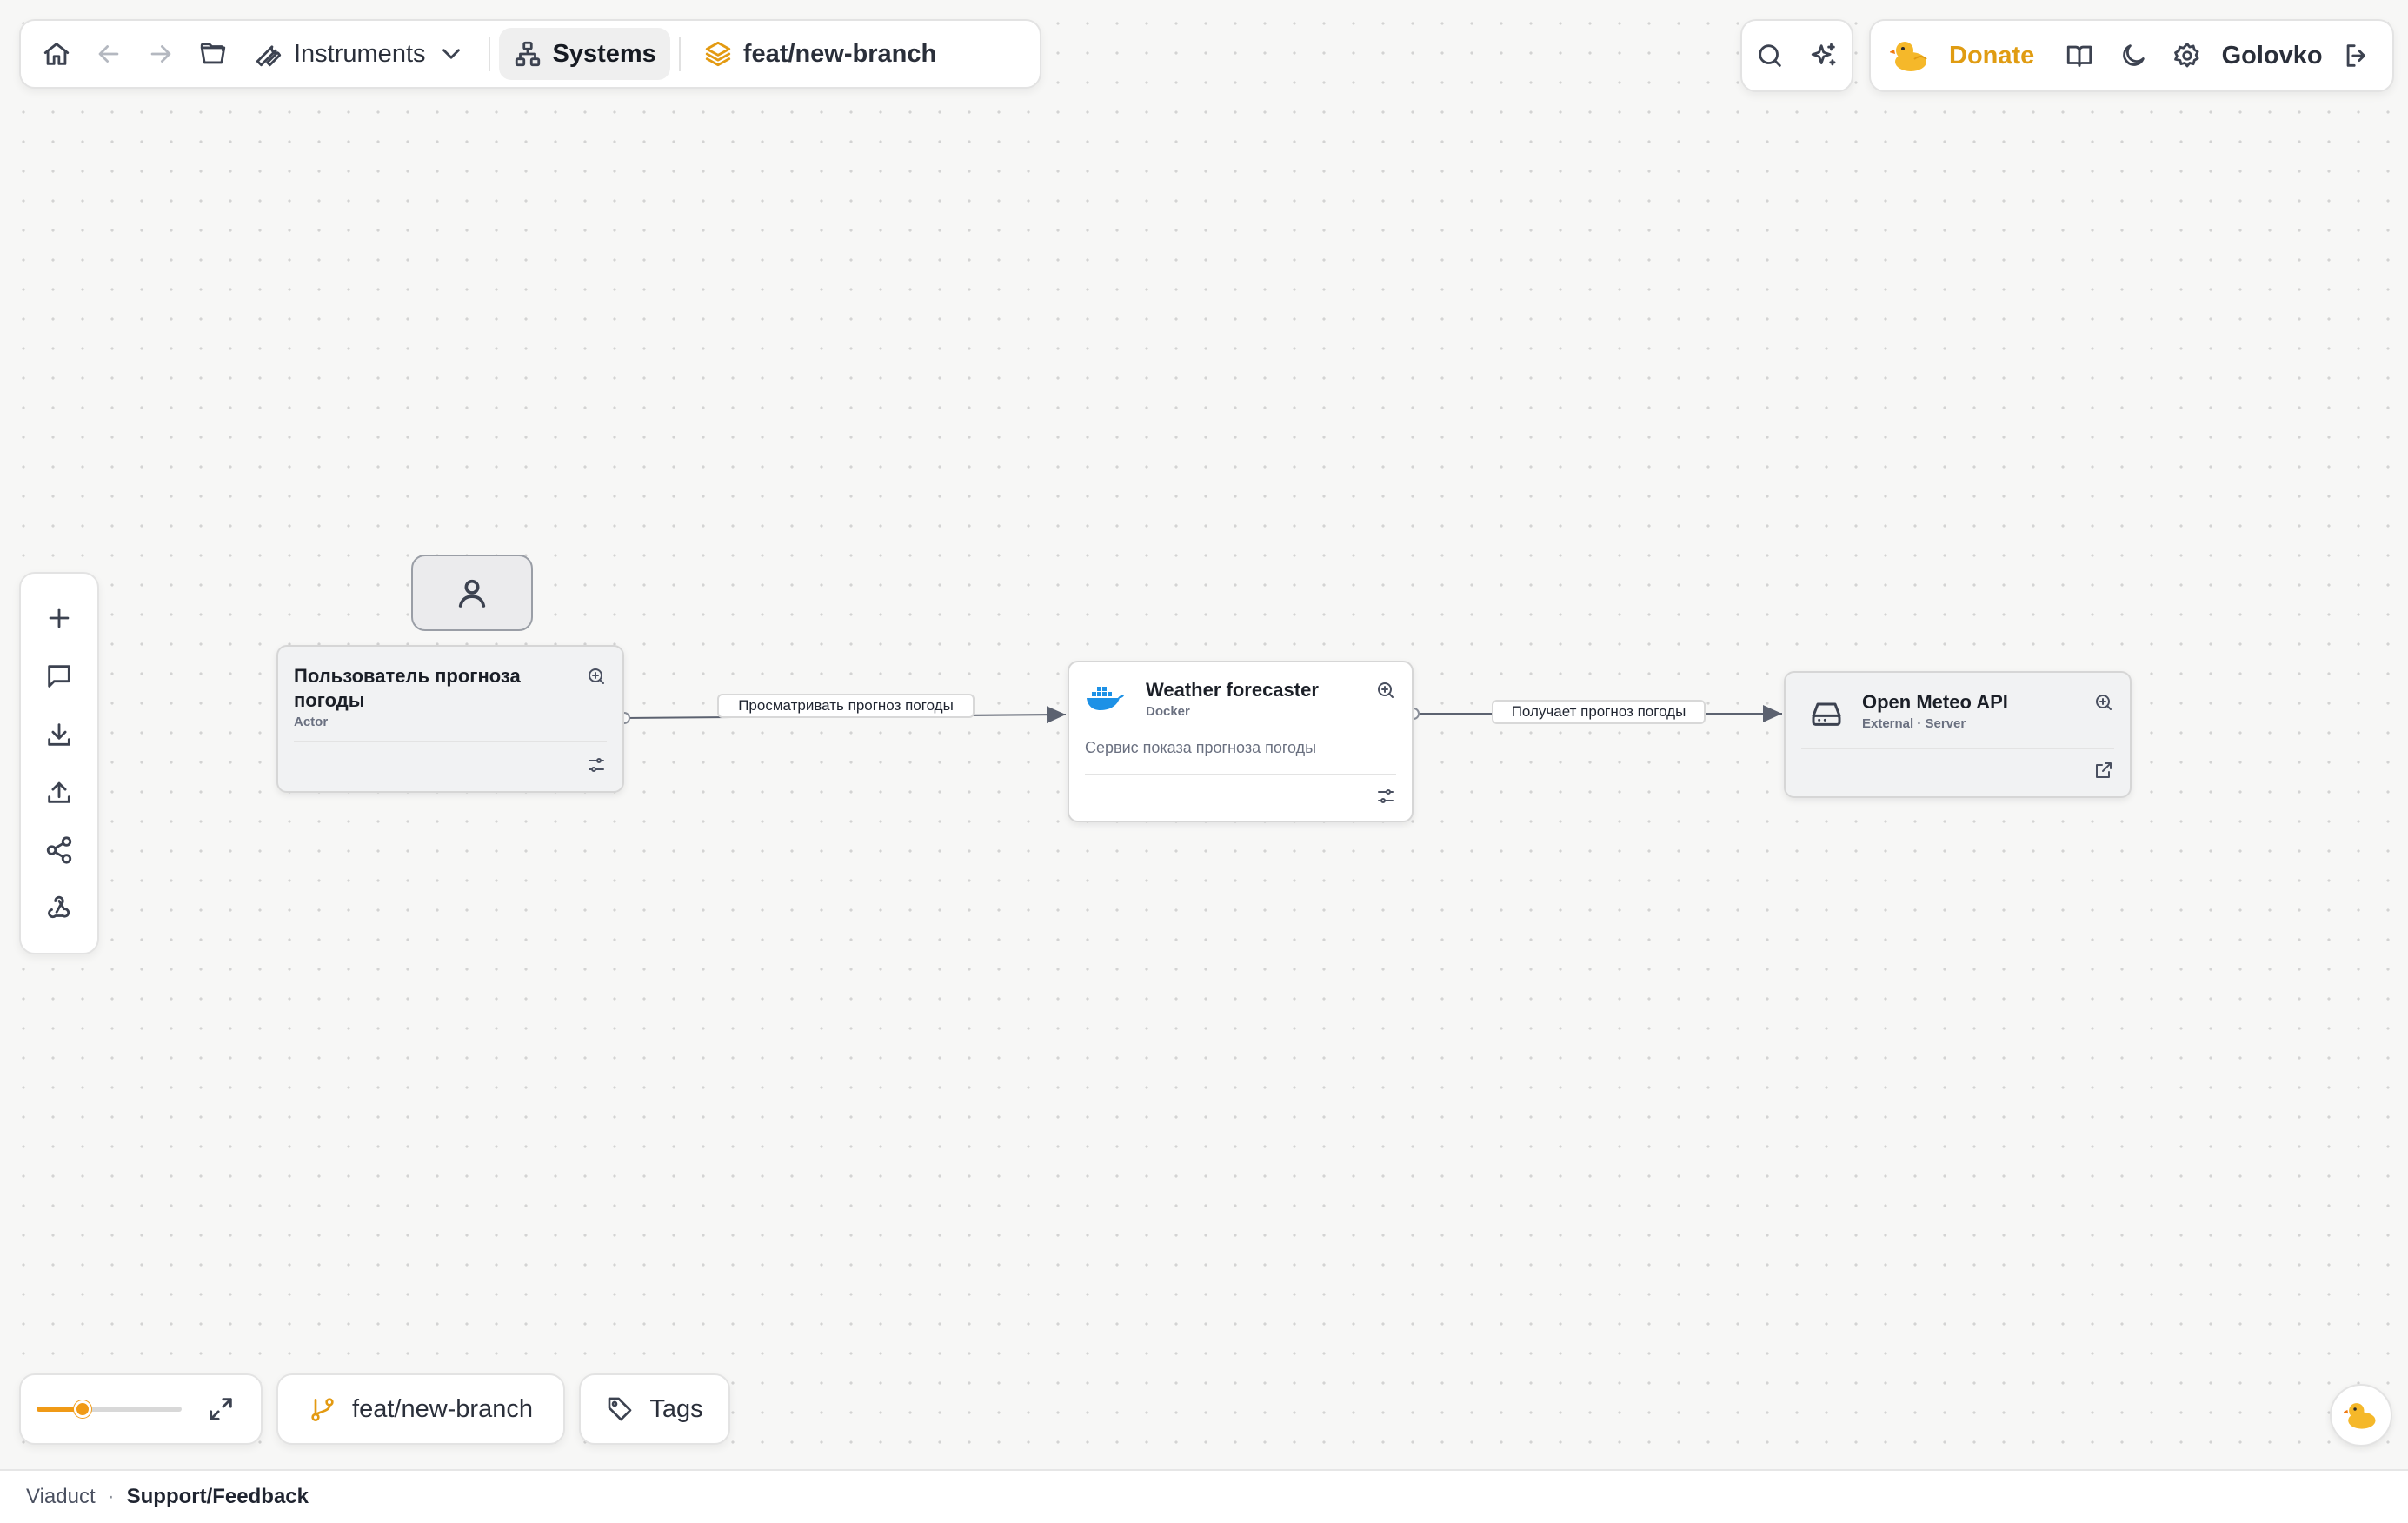 The height and width of the screenshot is (1523, 2408). I want to click on external-link-icon, so click(2104, 770).